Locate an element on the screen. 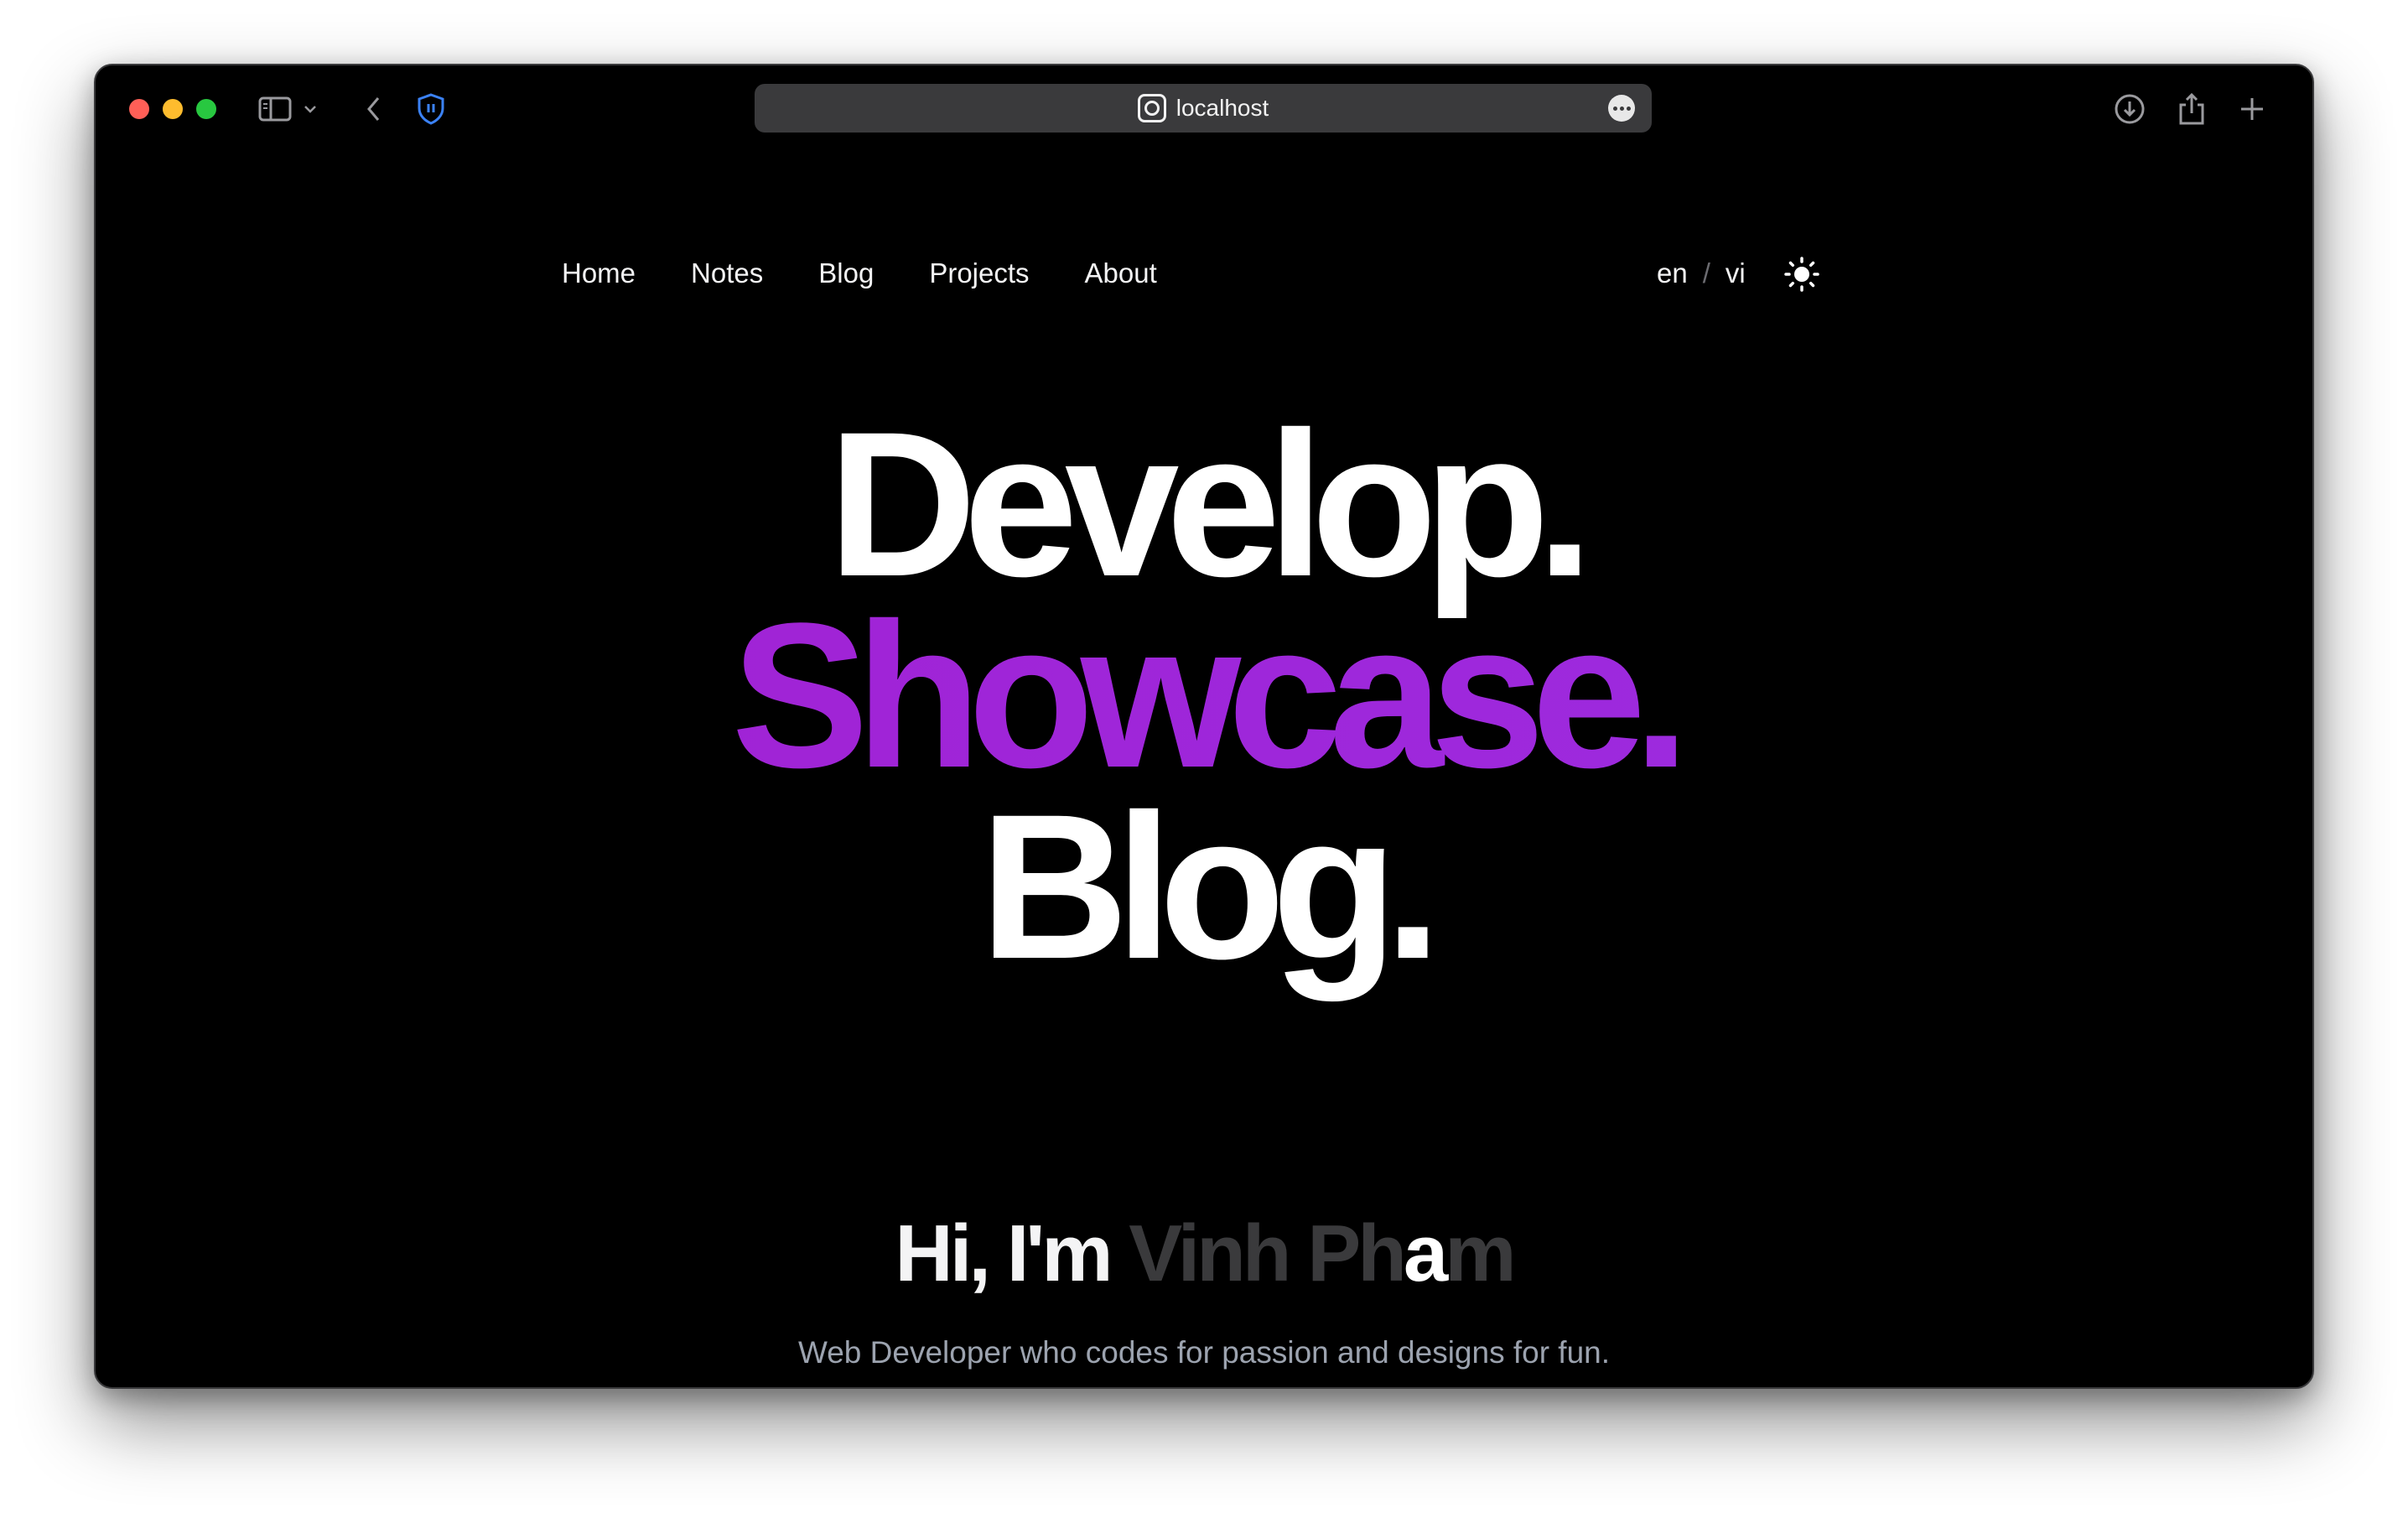  address-bar: localhost is located at coordinates (1203, 108).